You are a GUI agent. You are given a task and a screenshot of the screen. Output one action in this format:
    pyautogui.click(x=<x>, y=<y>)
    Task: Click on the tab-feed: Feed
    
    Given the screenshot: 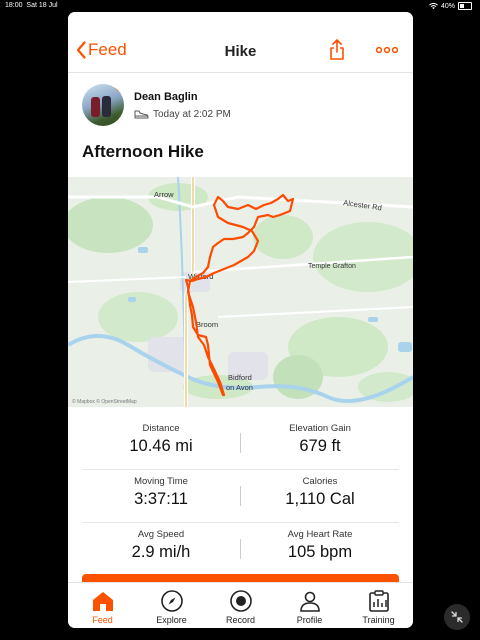 What is the action you would take?
    pyautogui.click(x=102, y=605)
    